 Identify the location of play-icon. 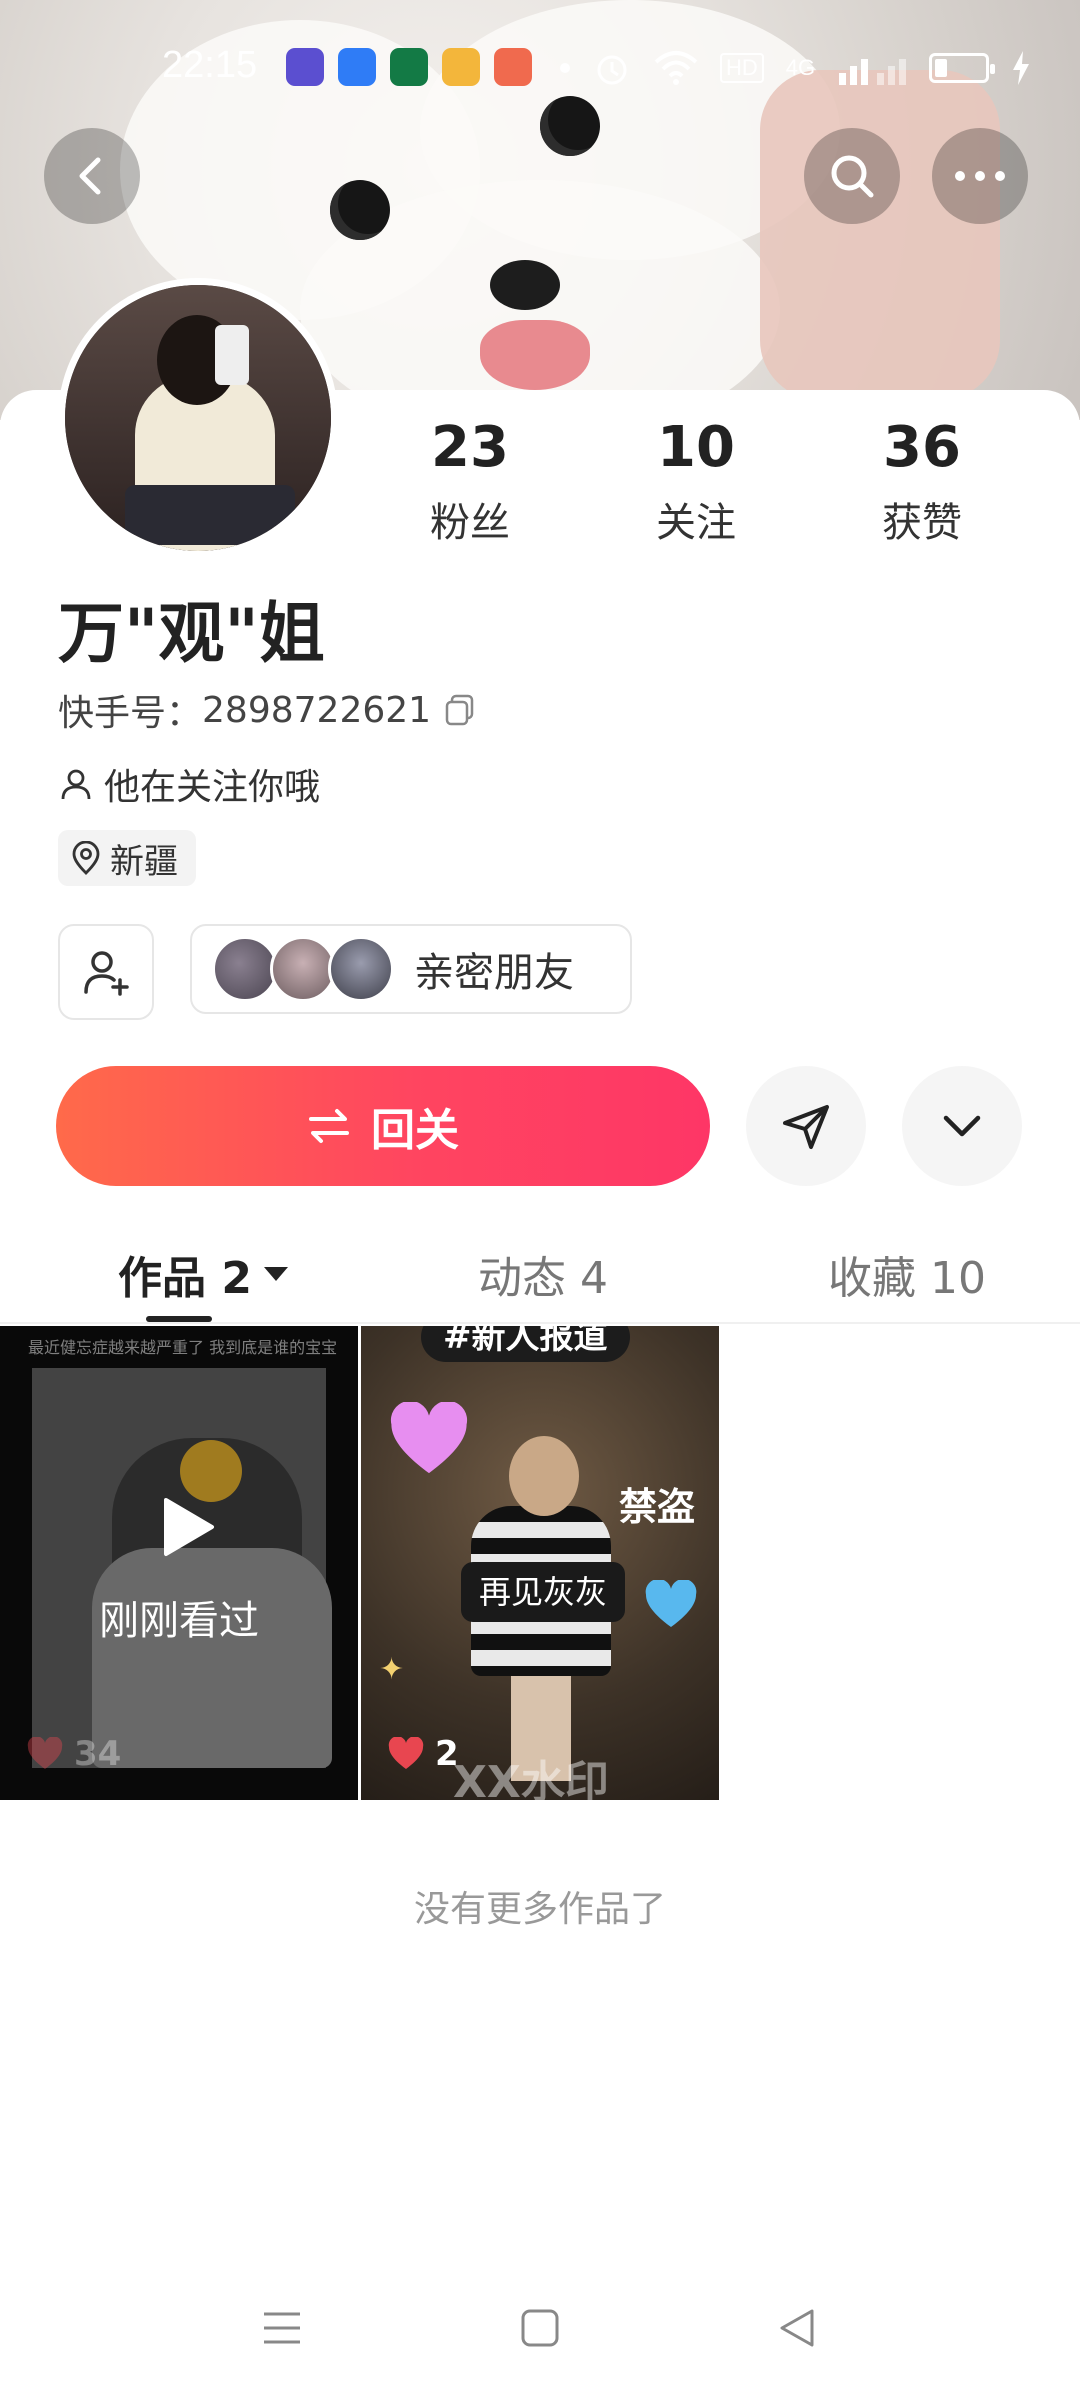
(189, 1527).